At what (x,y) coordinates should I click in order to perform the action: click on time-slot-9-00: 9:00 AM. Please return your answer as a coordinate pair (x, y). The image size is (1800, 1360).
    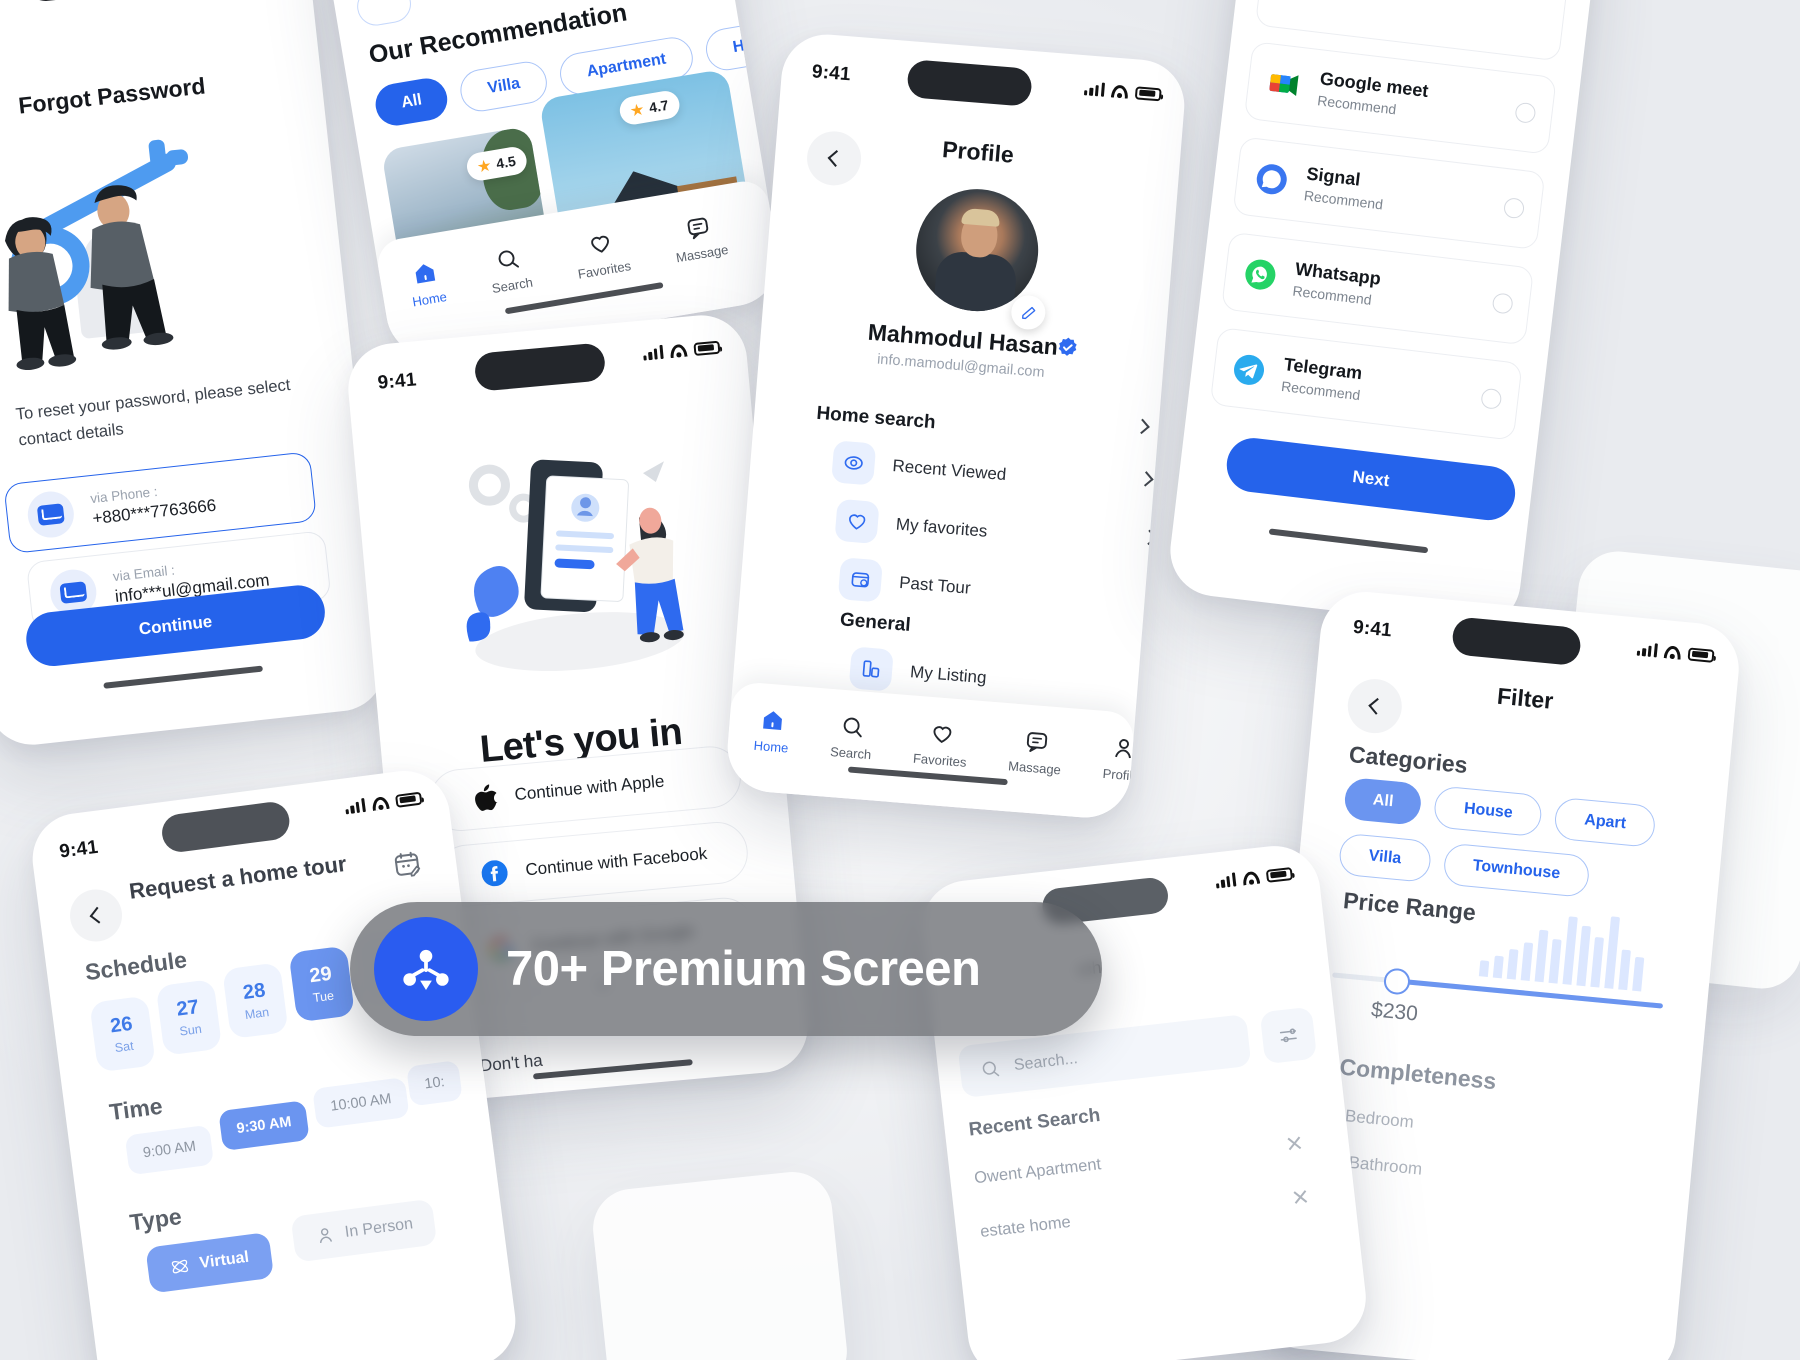
    Looking at the image, I should click on (169, 1150).